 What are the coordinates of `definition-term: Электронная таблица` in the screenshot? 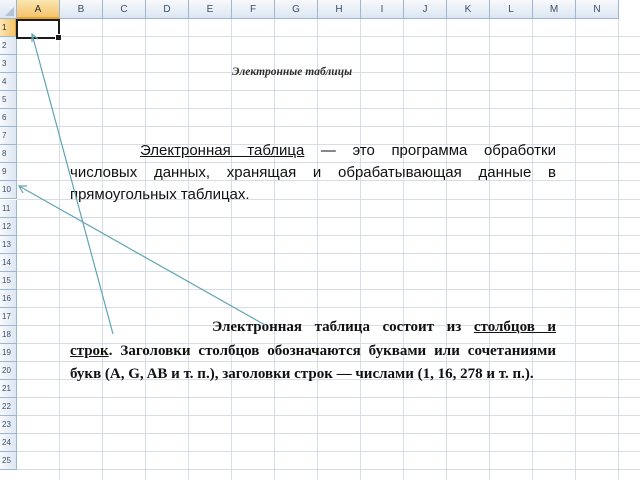 It's located at (222, 150).